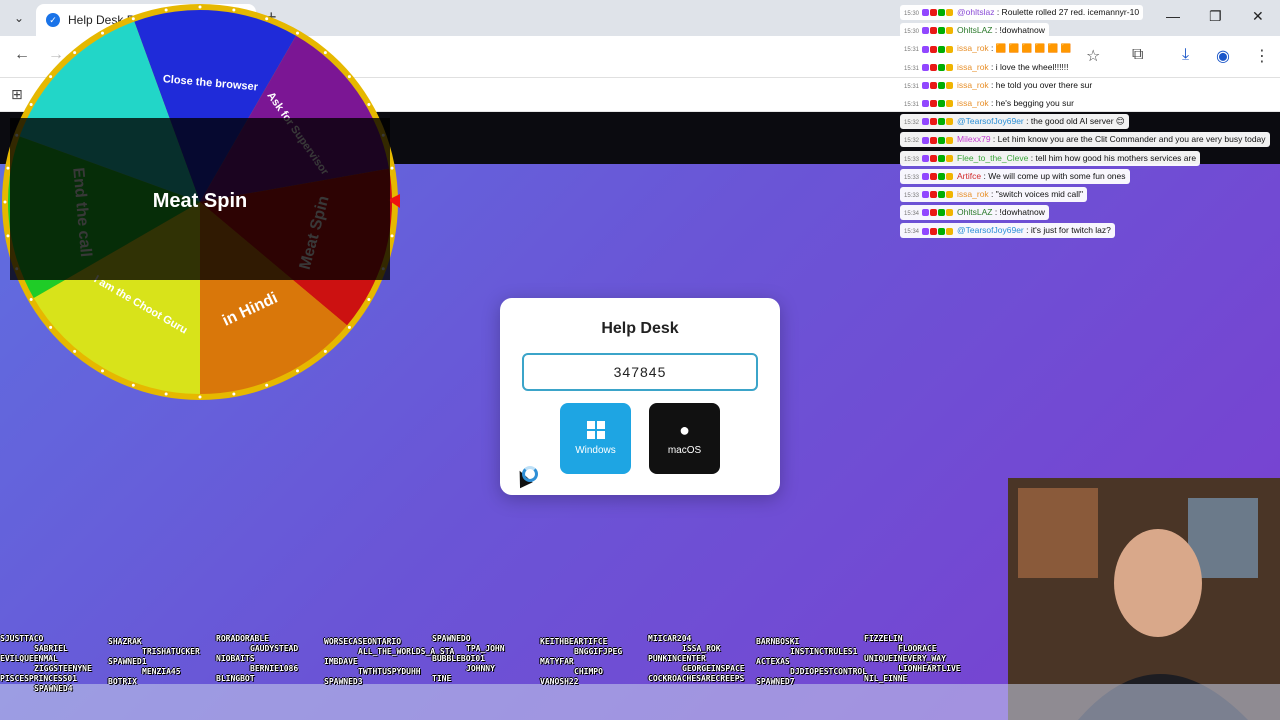  What do you see at coordinates (1067, 12) in the screenshot?
I see `chat-text: : Roulette rolled 27 red. icemannyr-10` at bounding box center [1067, 12].